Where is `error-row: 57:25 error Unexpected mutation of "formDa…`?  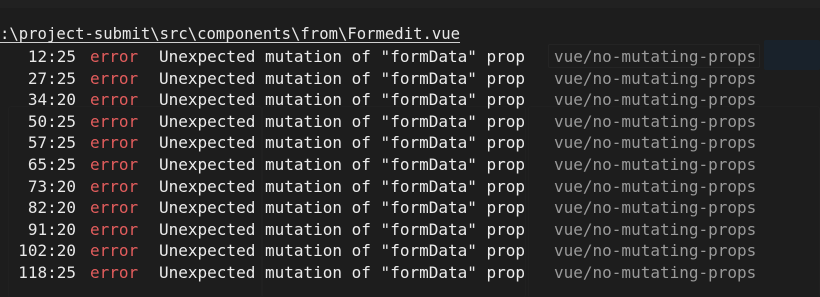
error-row: 57:25 error Unexpected mutation of "formDa… is located at coordinates (378, 143).